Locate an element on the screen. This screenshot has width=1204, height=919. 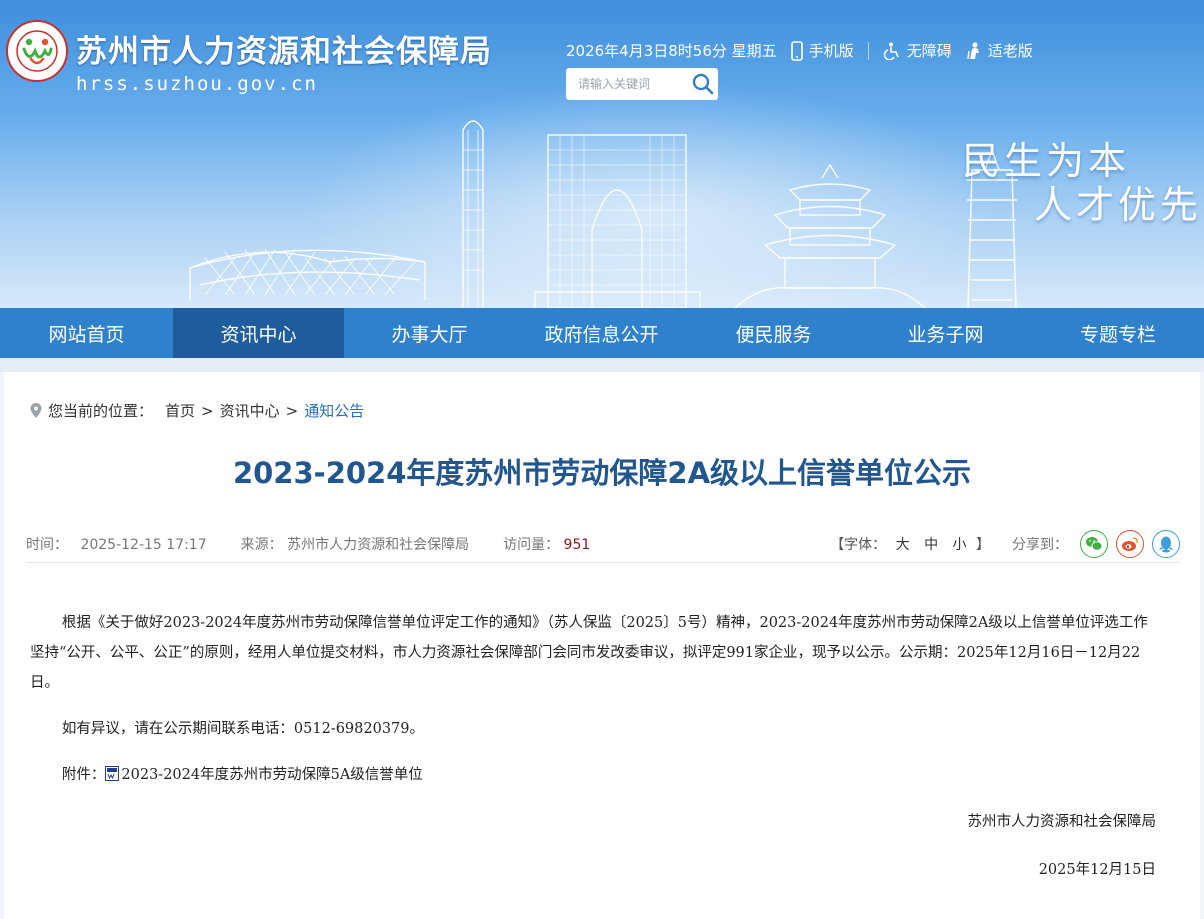
elder-person-icon is located at coordinates (973, 50).